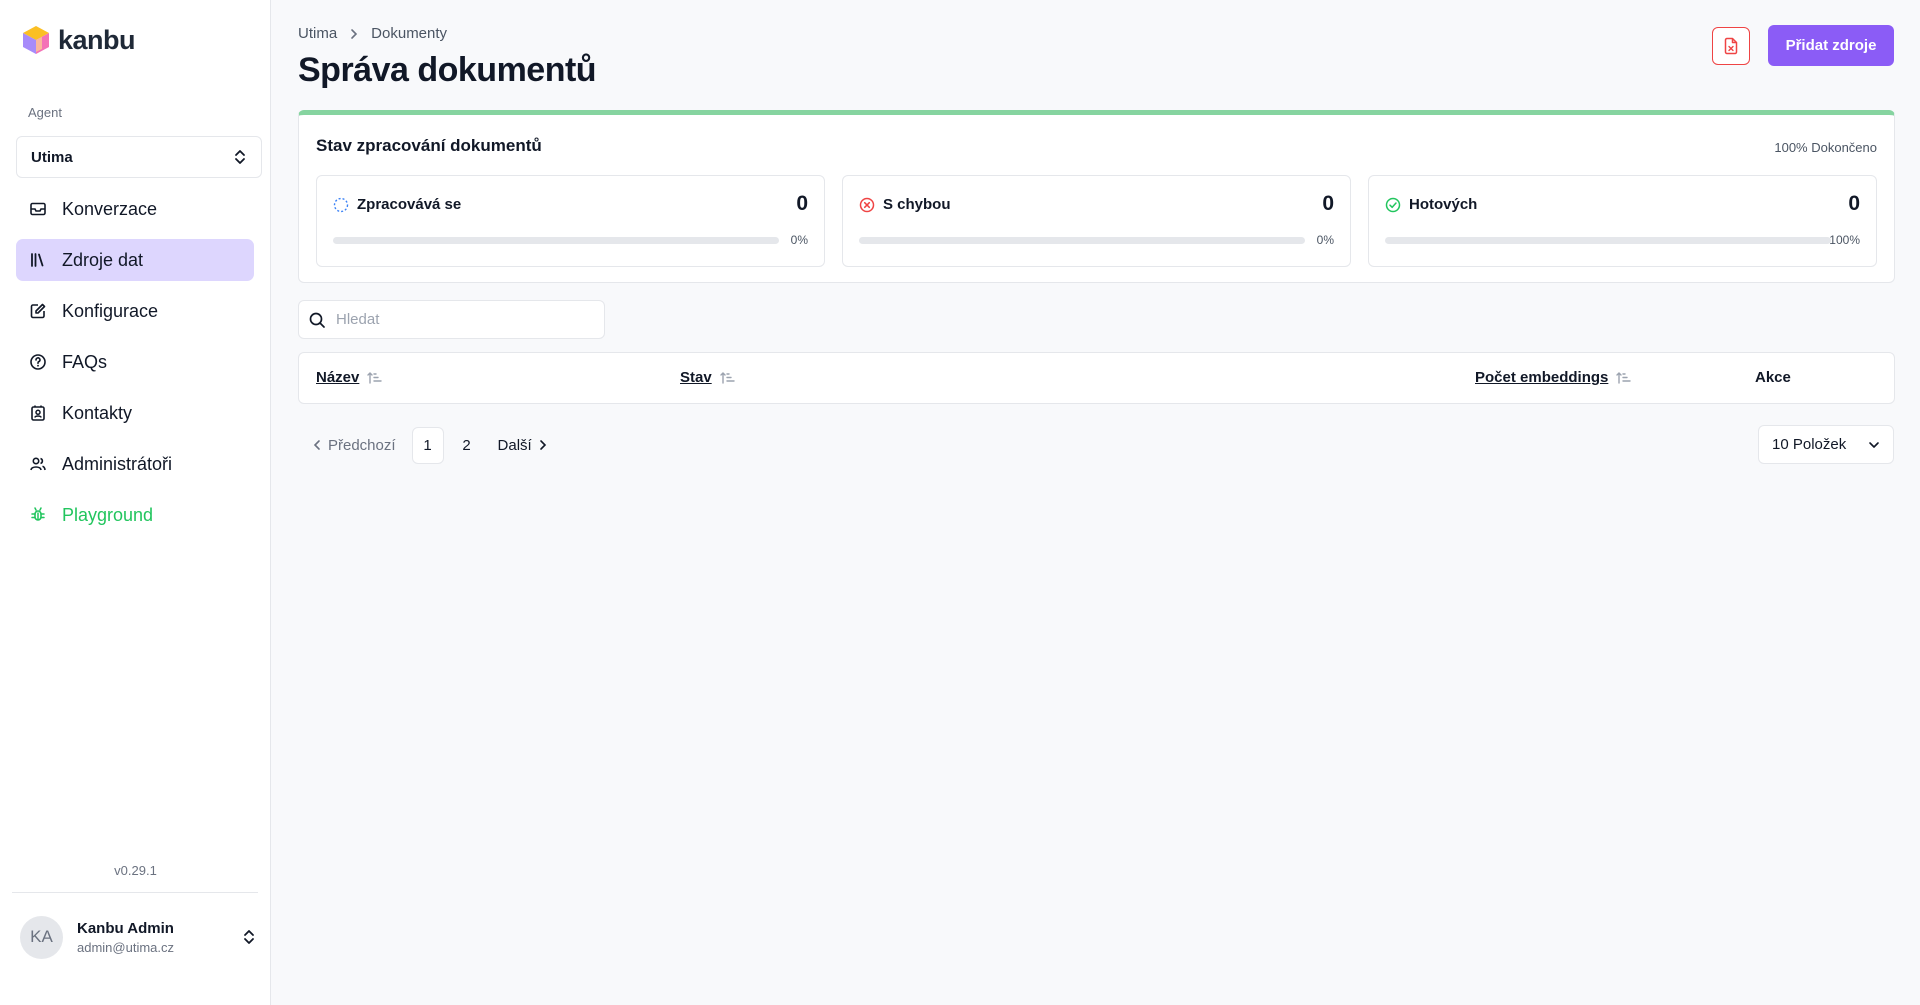 This screenshot has height=1005, width=1920. I want to click on stat-card-done: Hotových 0 100%, so click(1622, 221).